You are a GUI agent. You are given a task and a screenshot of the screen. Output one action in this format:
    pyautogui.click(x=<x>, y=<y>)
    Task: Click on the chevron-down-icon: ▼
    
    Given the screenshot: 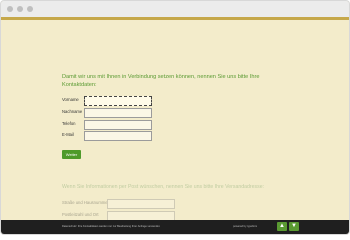 What is the action you would take?
    pyautogui.click(x=294, y=226)
    